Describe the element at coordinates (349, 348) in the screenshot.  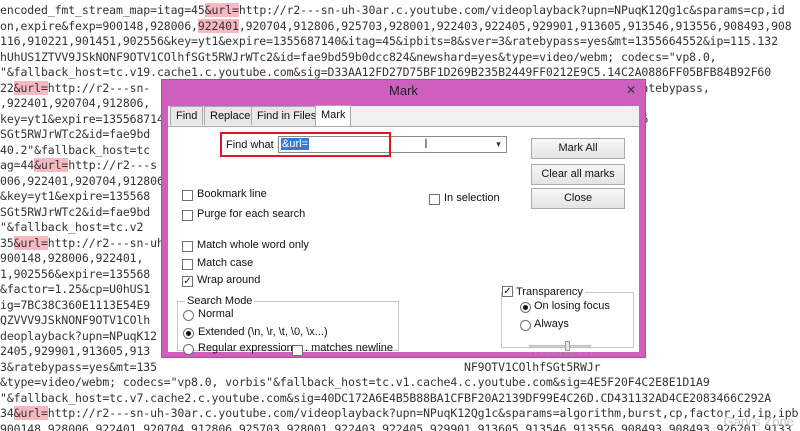
I see `matches-newline-label: . matches newline` at that location.